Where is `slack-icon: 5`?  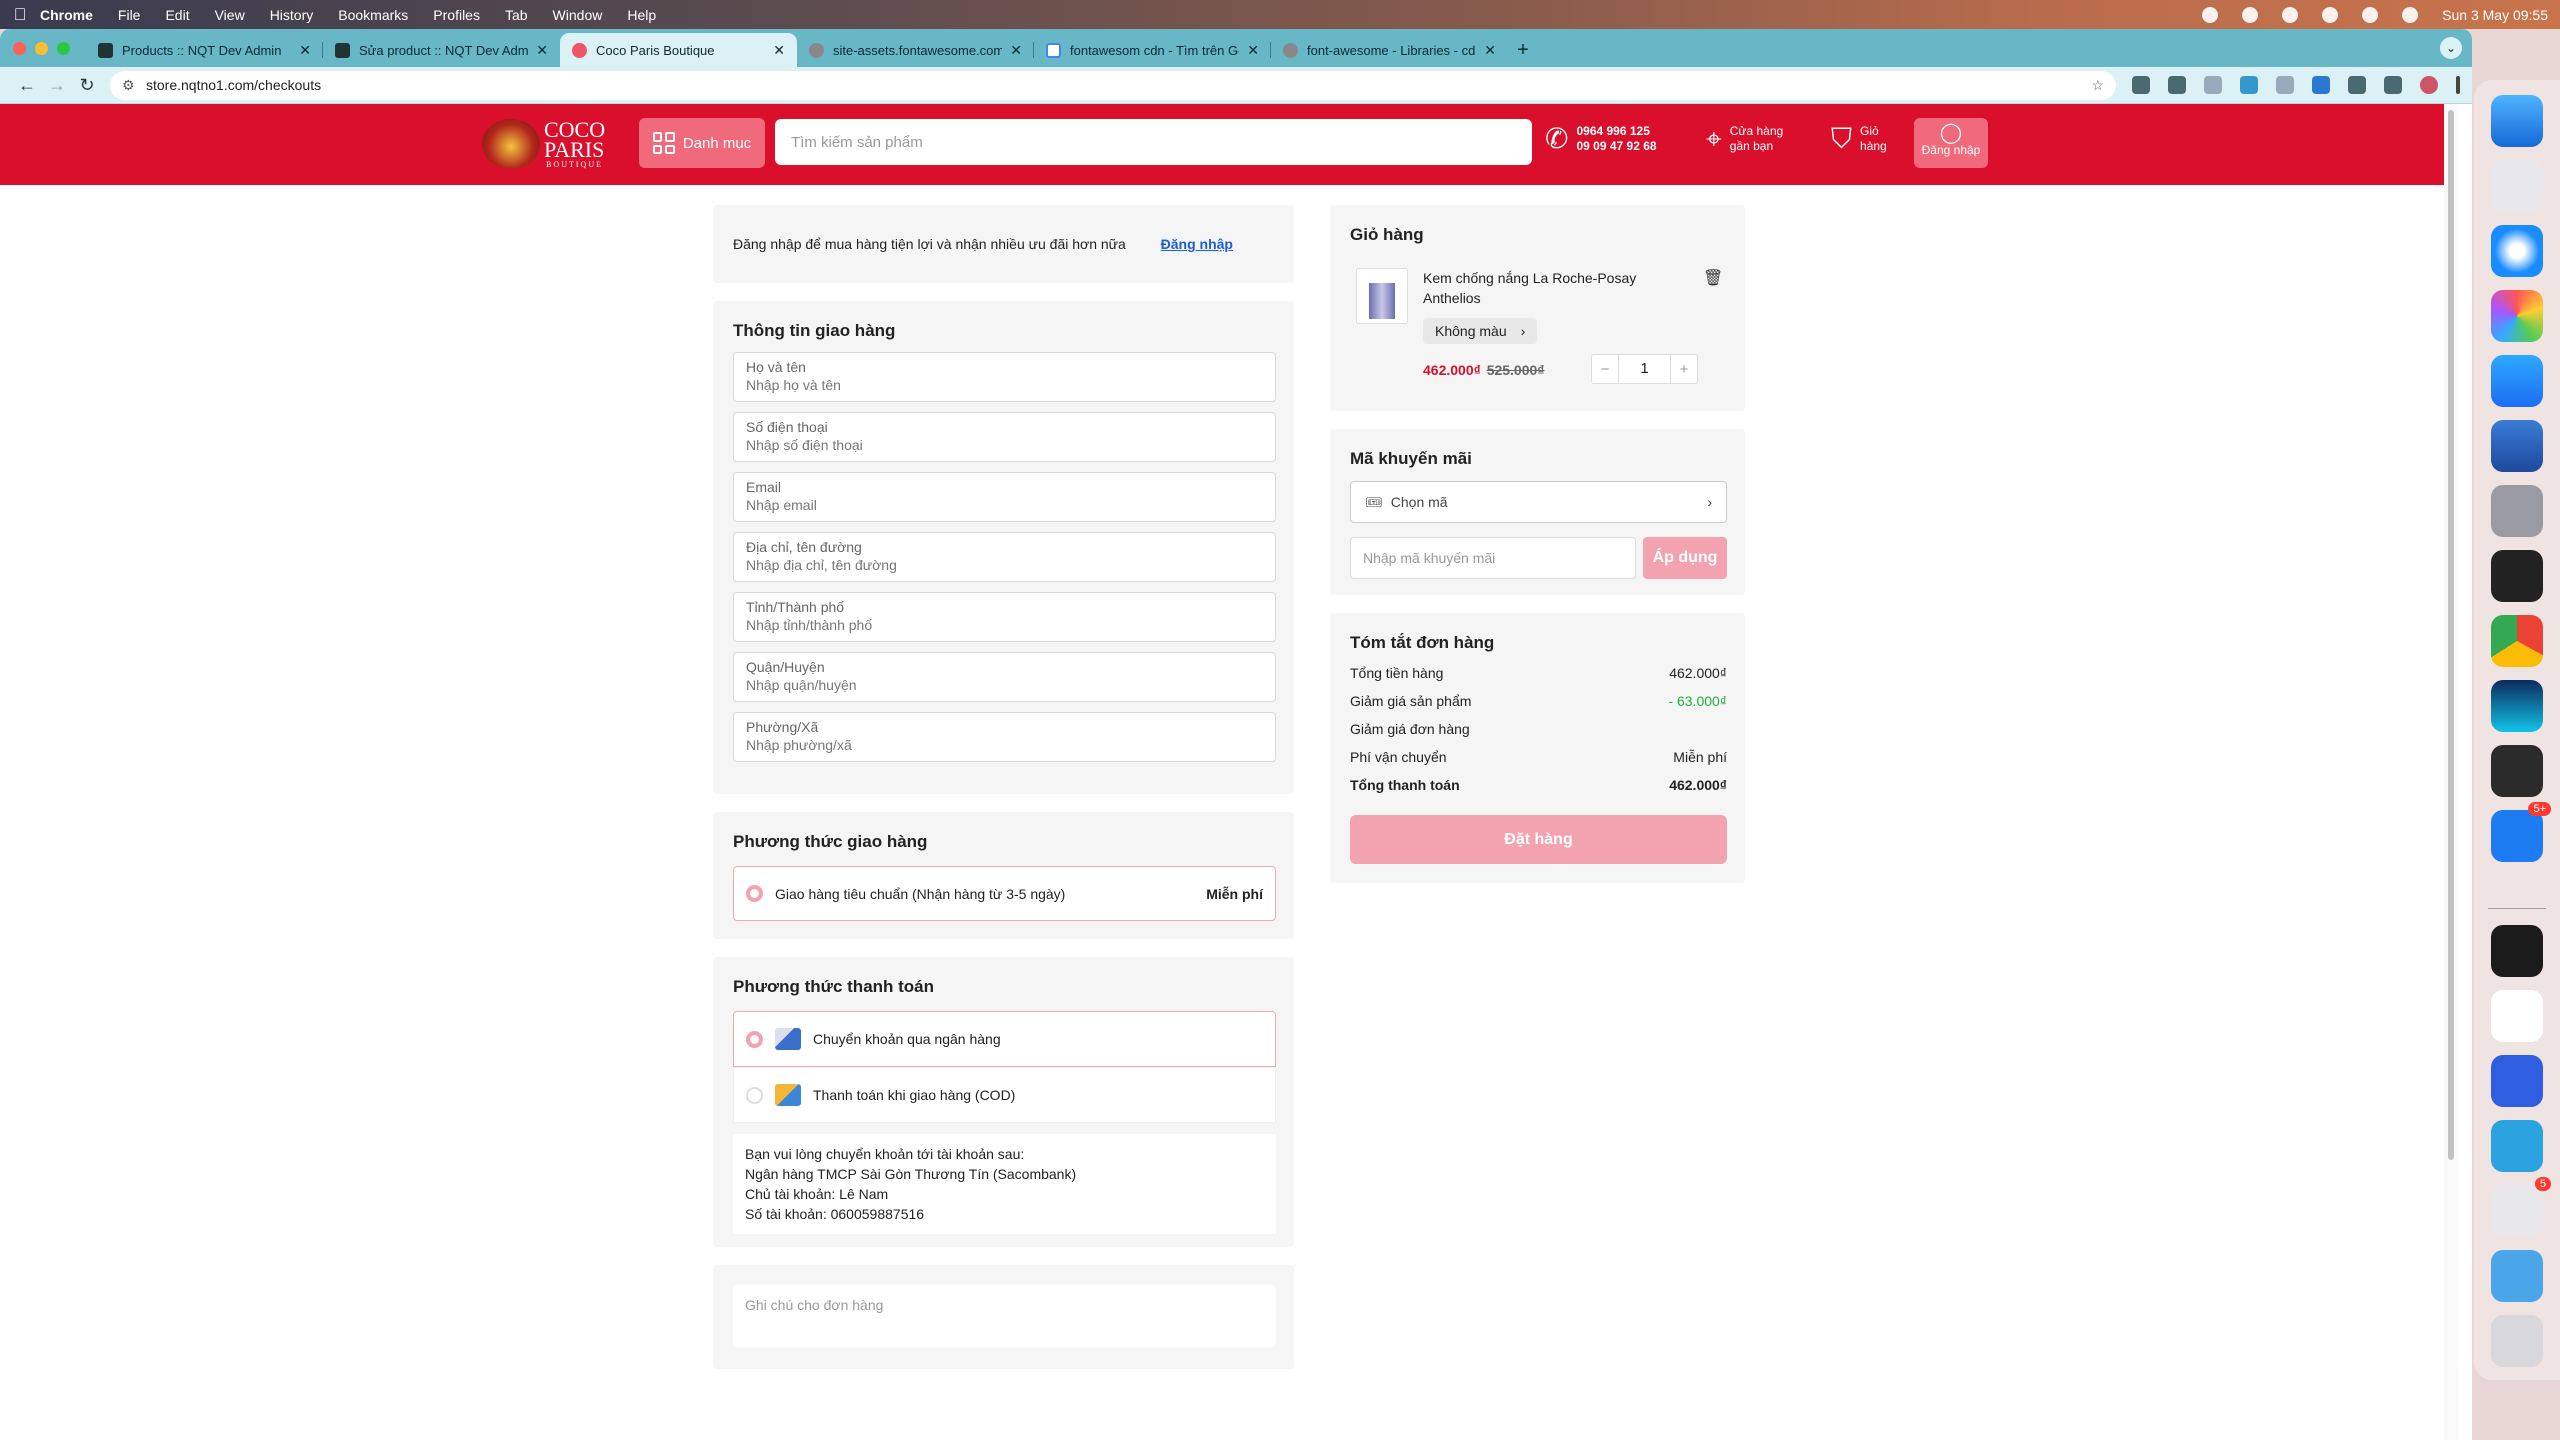 slack-icon: 5 is located at coordinates (2521, 1207).